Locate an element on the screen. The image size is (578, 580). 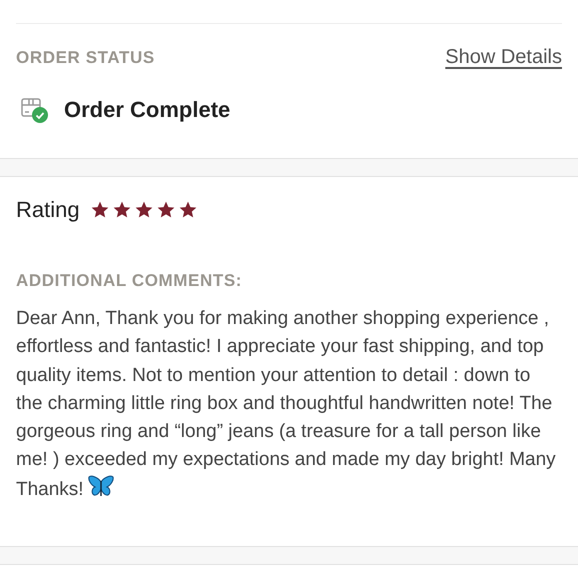
section-heading: ORDER STATUS is located at coordinates (85, 58).